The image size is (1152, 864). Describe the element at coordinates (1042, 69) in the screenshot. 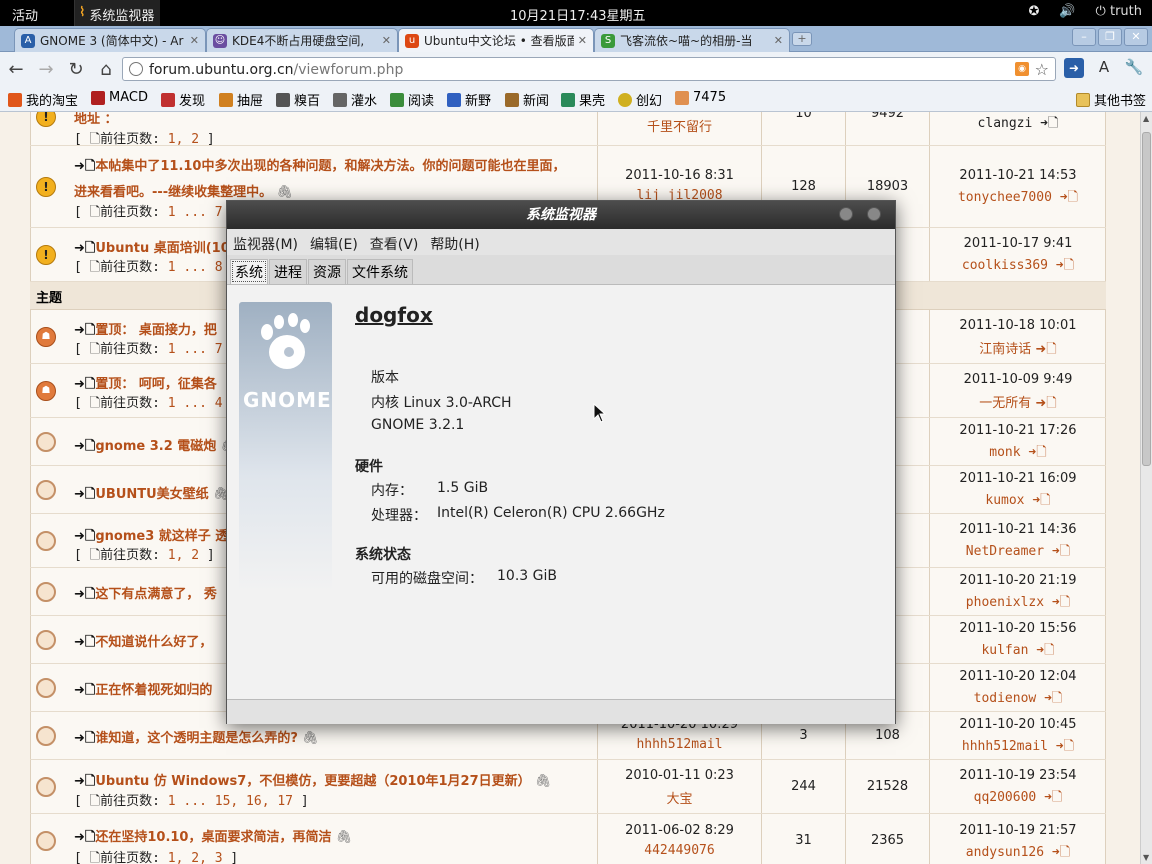

I see `bookmark-star-icon: ☆` at that location.